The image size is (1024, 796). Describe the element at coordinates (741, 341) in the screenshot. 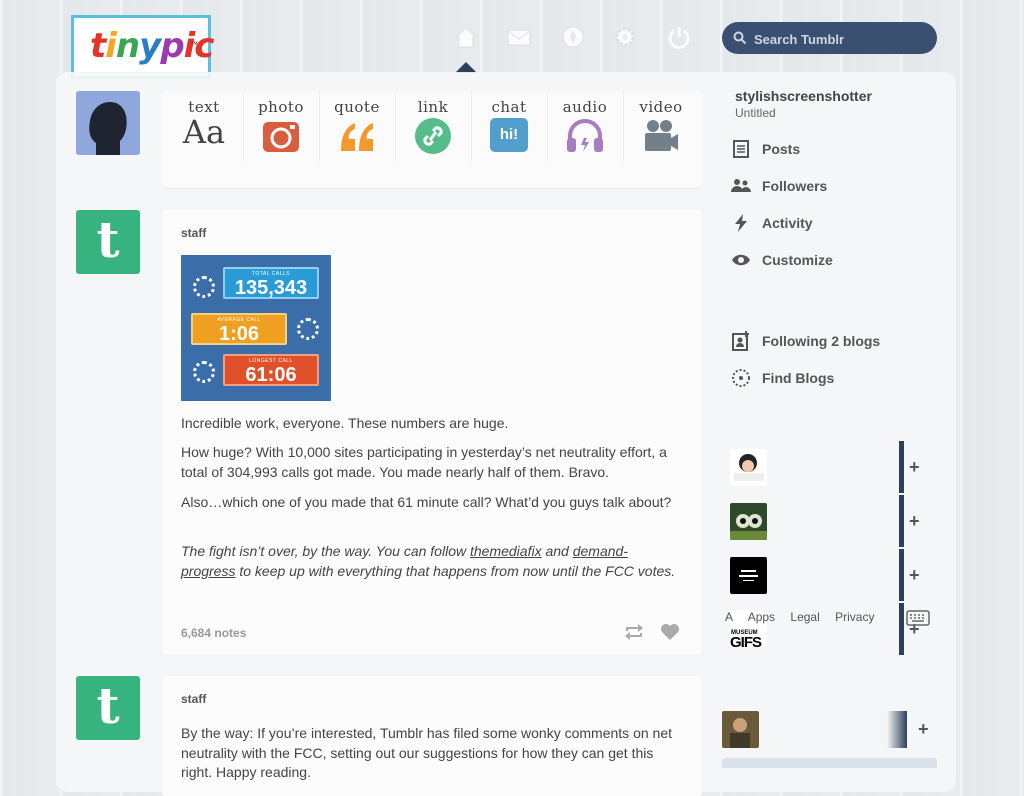

I see `add-person-icon` at that location.